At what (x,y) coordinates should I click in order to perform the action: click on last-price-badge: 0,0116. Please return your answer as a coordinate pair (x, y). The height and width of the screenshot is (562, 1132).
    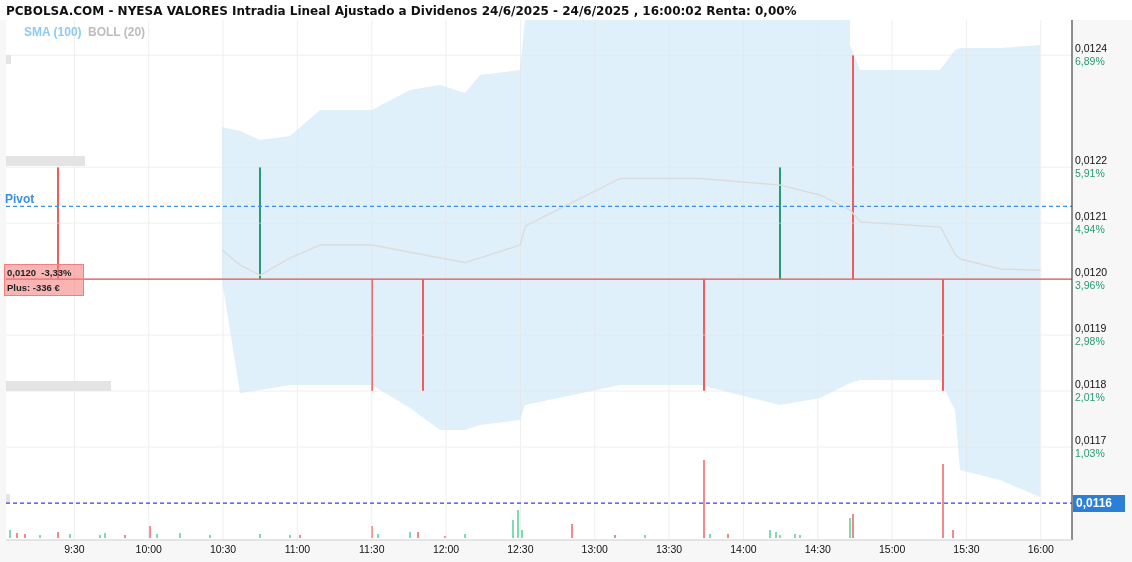
    Looking at the image, I should click on (1099, 504).